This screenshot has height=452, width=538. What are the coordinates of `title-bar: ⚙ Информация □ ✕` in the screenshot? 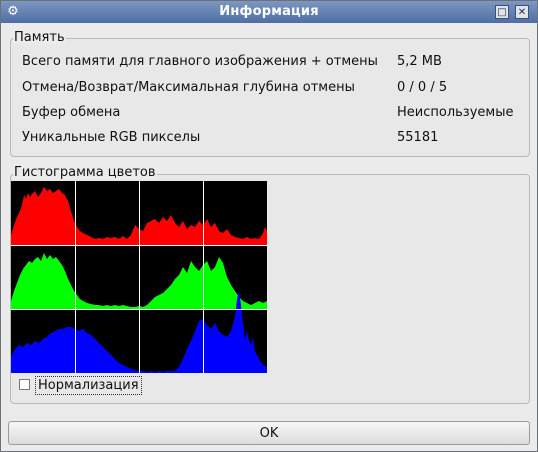 It's located at (269, 12).